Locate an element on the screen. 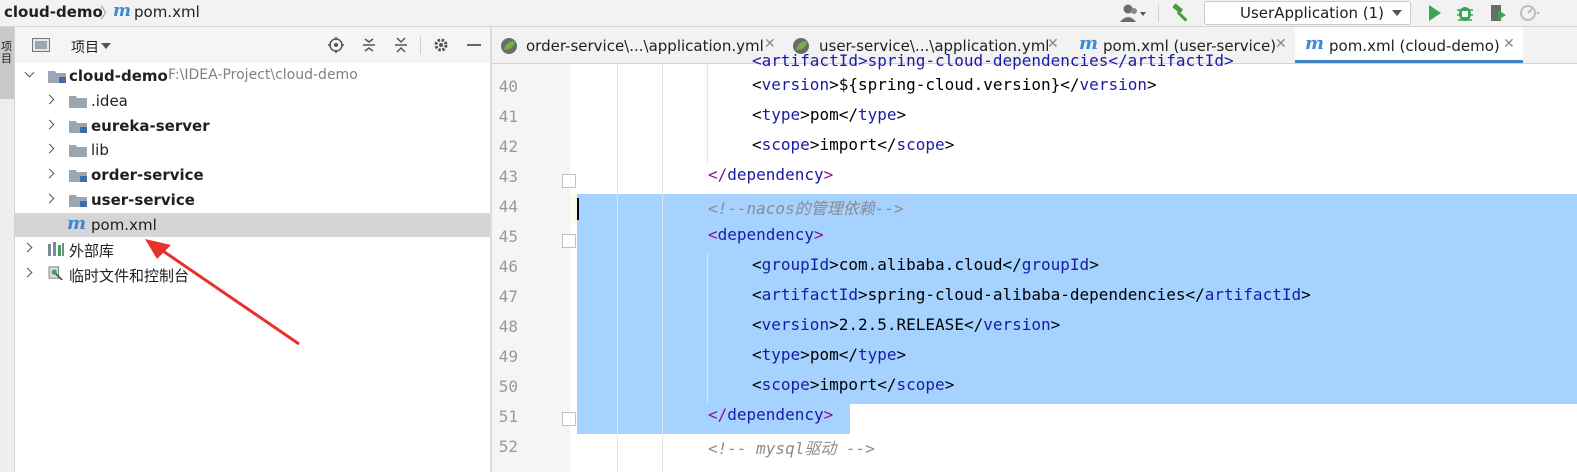 Image resolution: width=1577 pixels, height=472 pixels. user-account-icon is located at coordinates (1134, 13).